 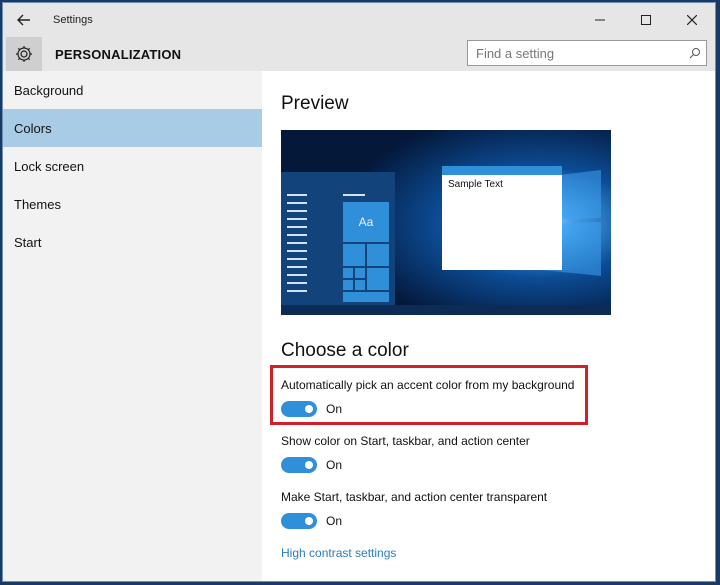 I want to click on sidebar-item-themes: Themes, so click(x=132, y=204).